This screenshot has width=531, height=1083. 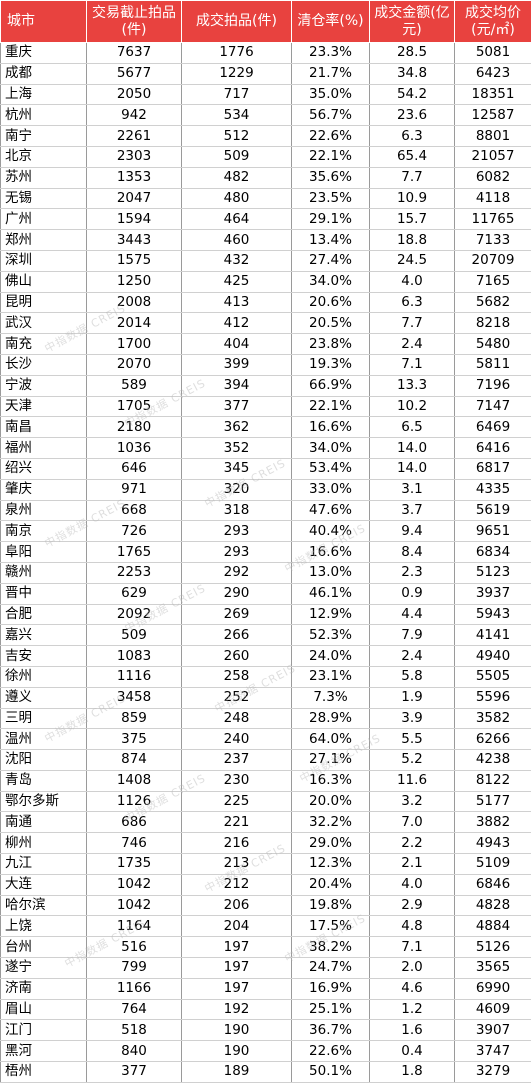 What do you see at coordinates (266, 572) in the screenshot?
I see `table-row: 赣州225329213.0%2.35123` at bounding box center [266, 572].